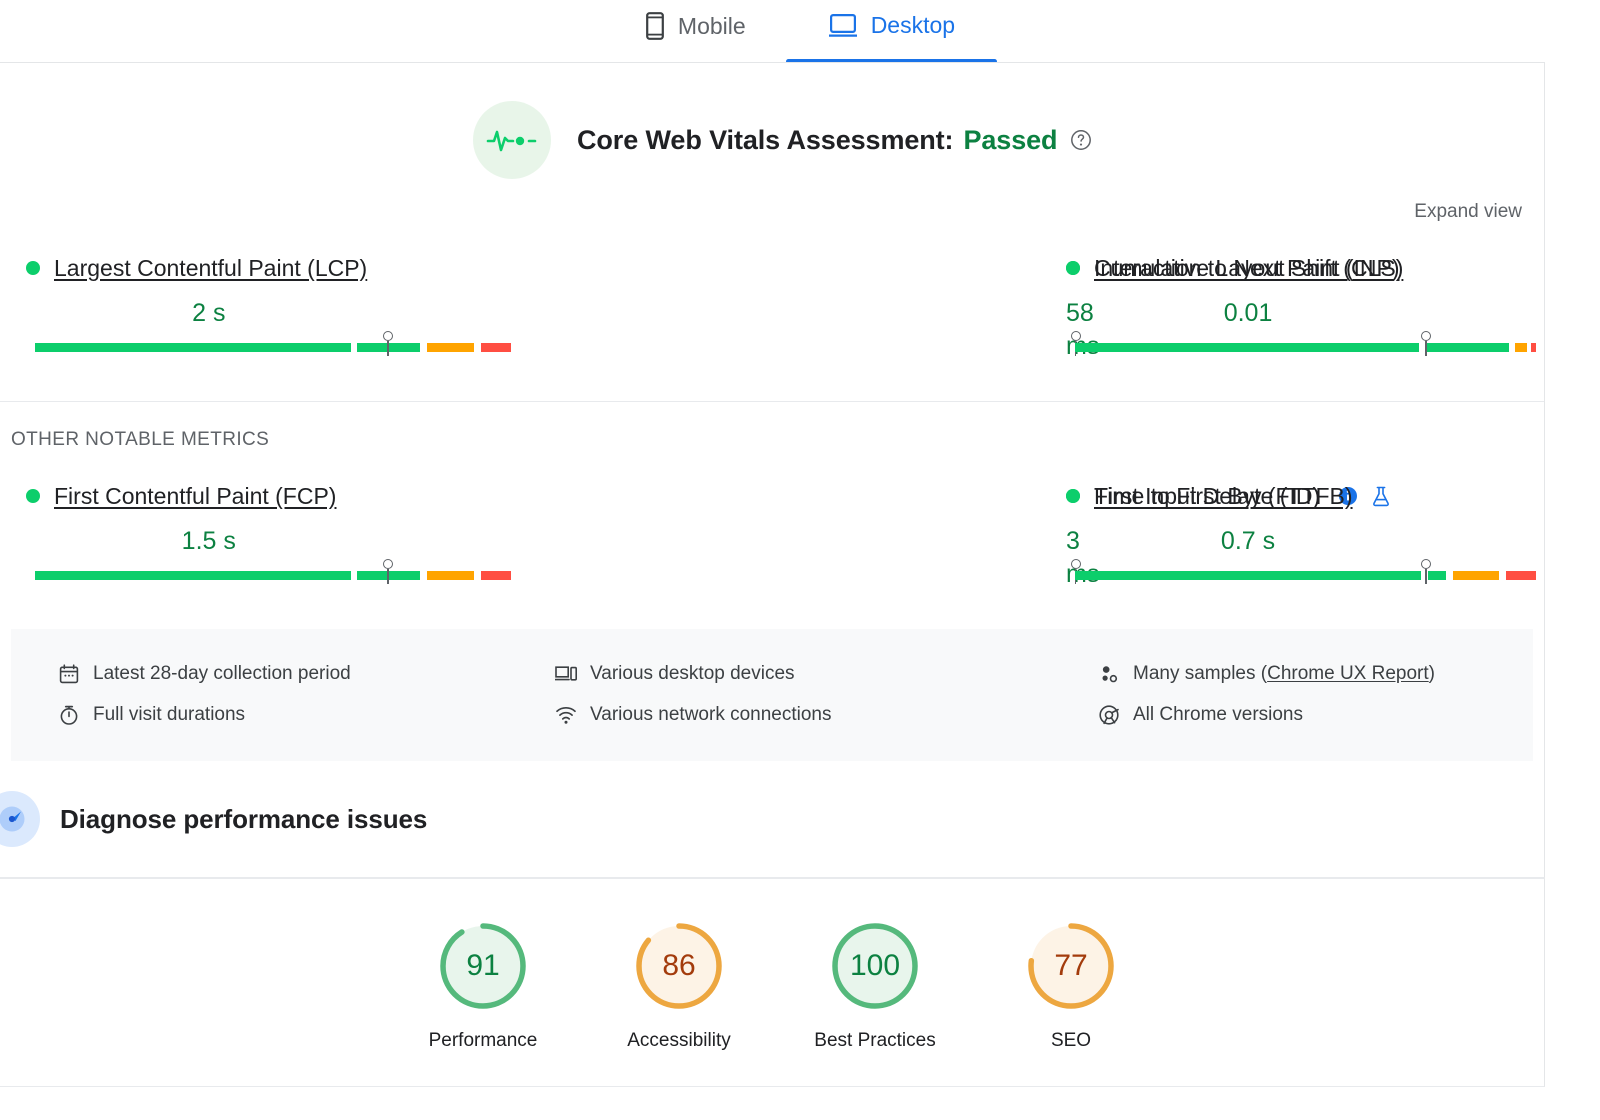  Describe the element at coordinates (913, 25) in the screenshot. I see `tab-desktop-label: Desktop` at that location.